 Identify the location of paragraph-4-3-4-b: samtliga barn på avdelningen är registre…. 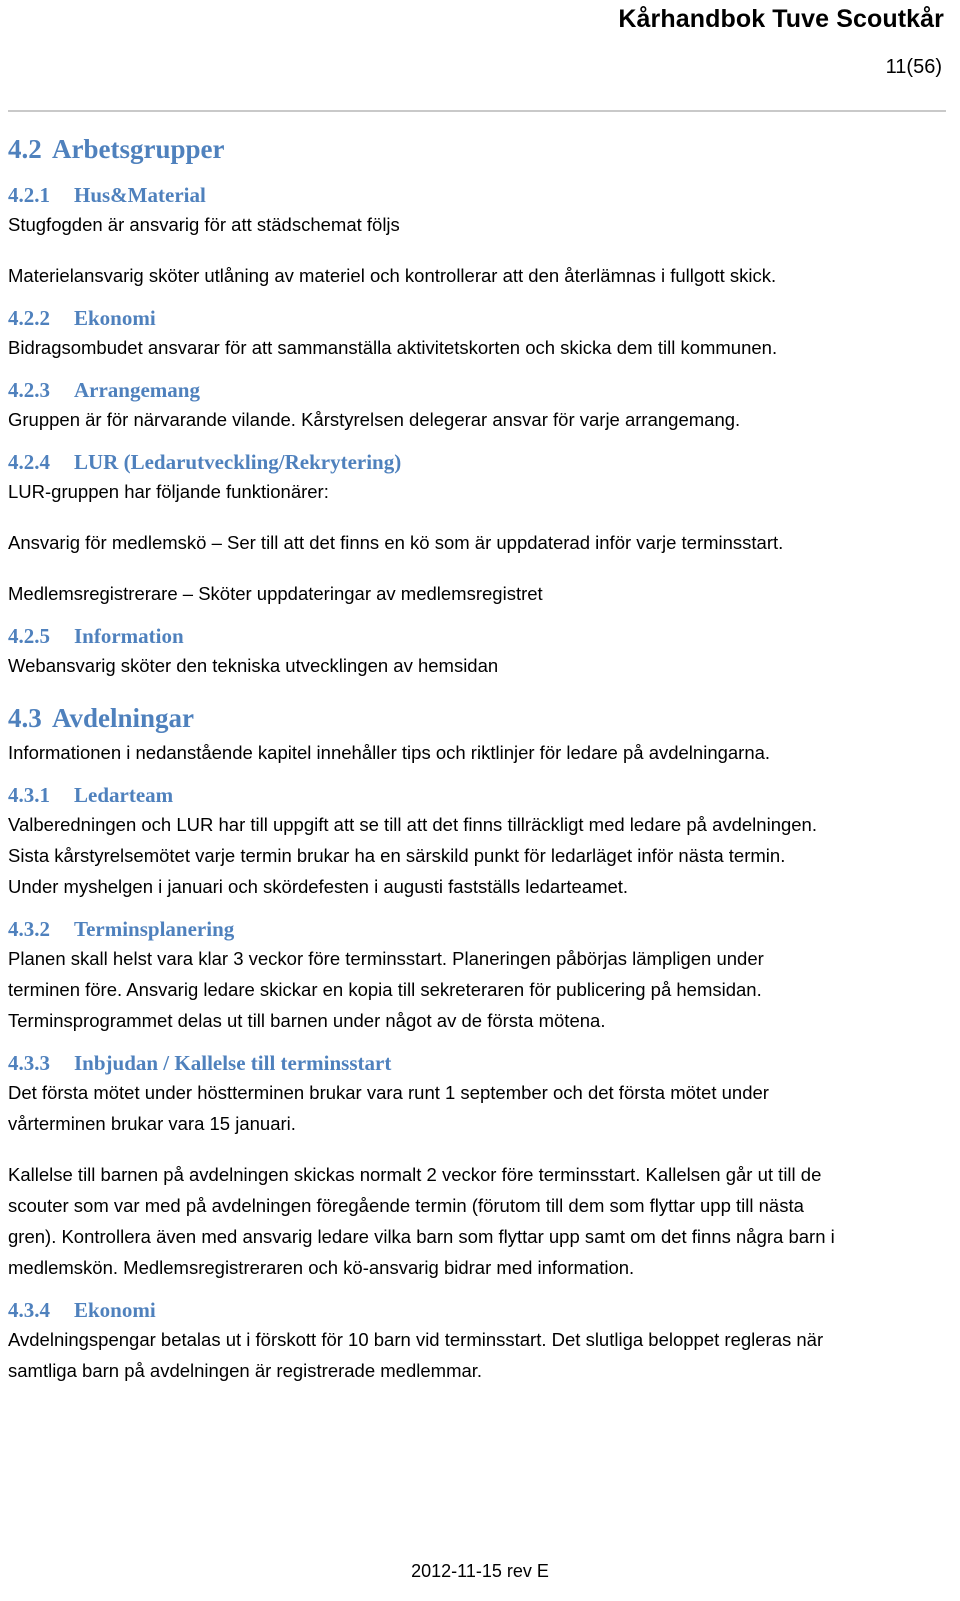
(245, 1370).